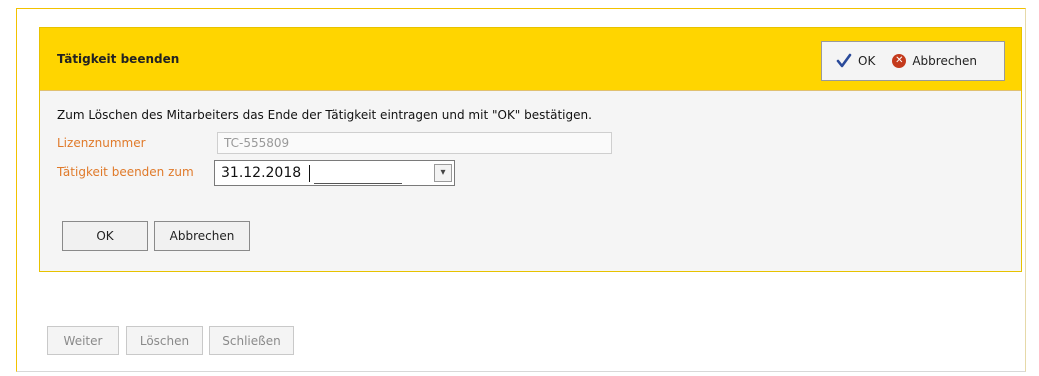 The height and width of the screenshot is (376, 1039). Describe the element at coordinates (844, 60) in the screenshot. I see `check-icon` at that location.